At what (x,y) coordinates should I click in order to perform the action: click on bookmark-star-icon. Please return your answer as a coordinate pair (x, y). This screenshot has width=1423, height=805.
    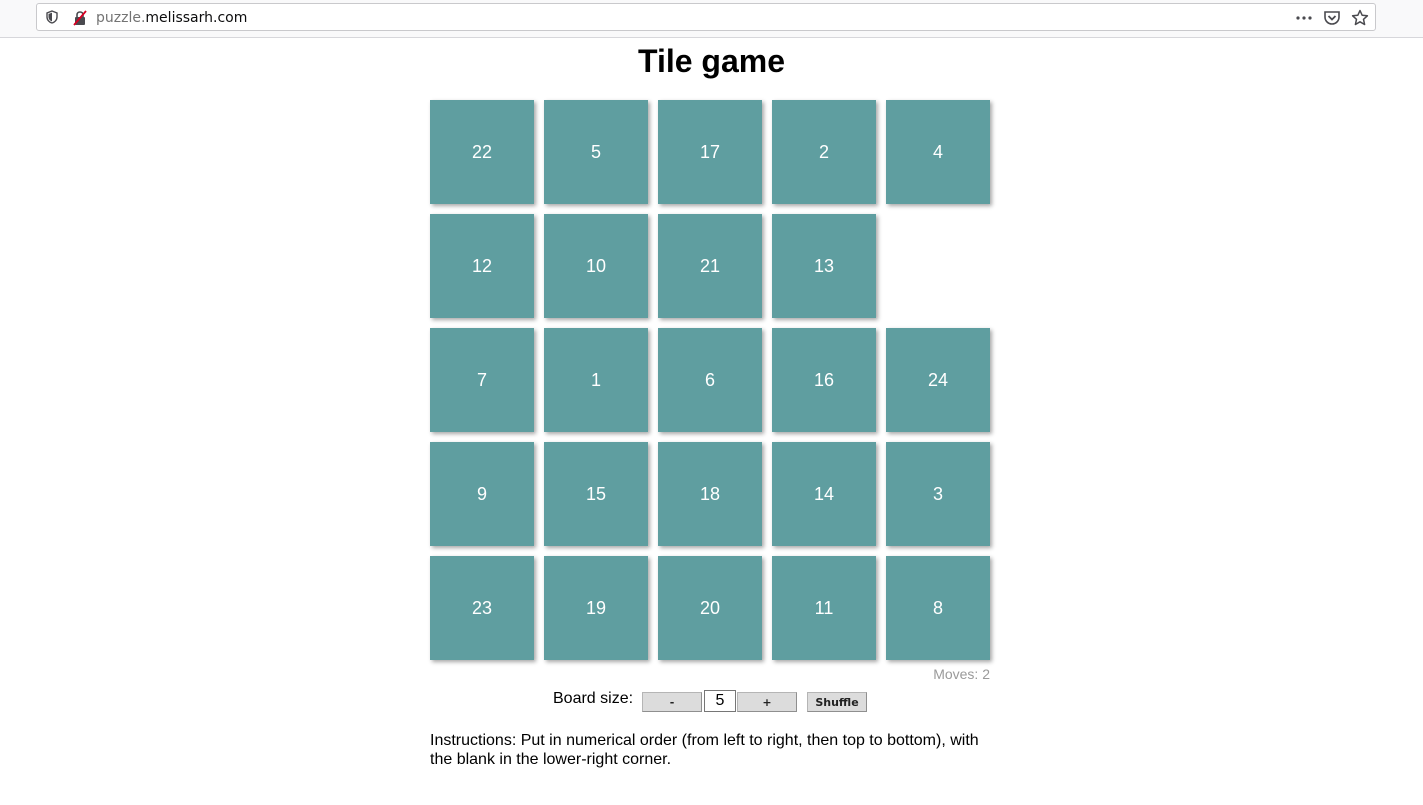
    Looking at the image, I should click on (1360, 18).